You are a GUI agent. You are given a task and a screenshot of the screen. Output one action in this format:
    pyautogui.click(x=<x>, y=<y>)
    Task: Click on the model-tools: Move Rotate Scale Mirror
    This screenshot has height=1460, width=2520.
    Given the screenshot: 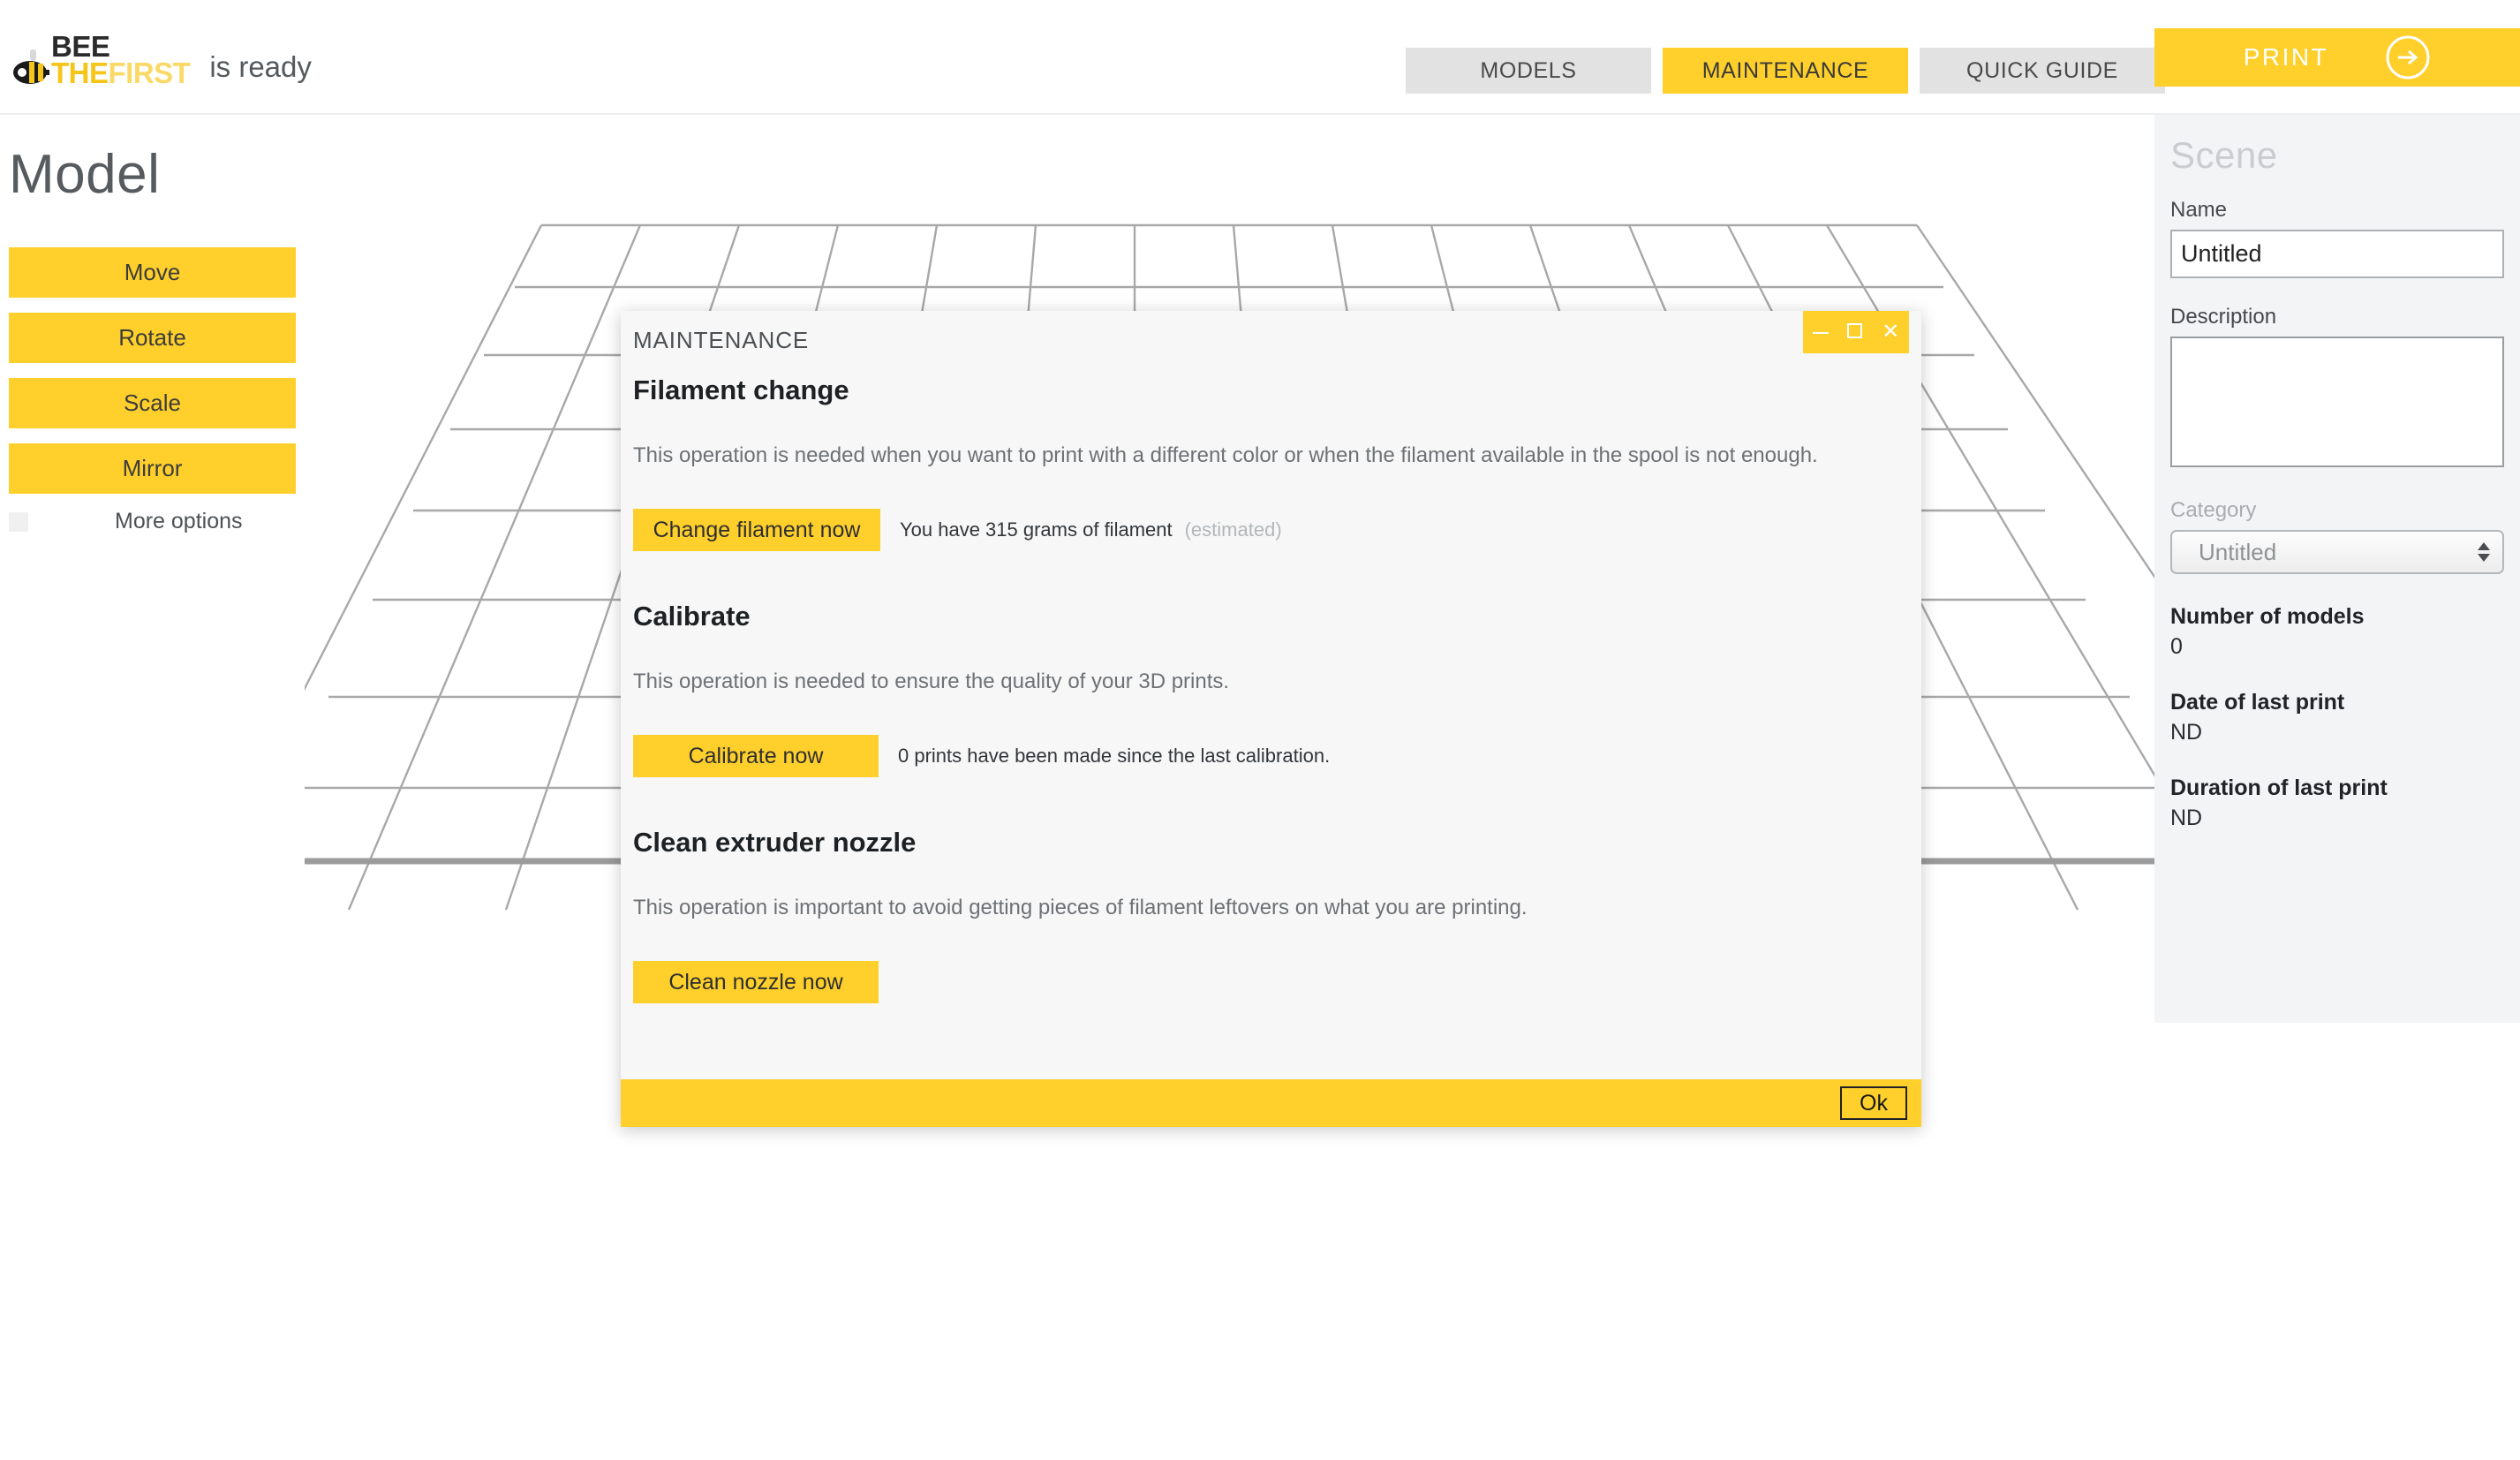 What is the action you would take?
    pyautogui.click(x=152, y=370)
    